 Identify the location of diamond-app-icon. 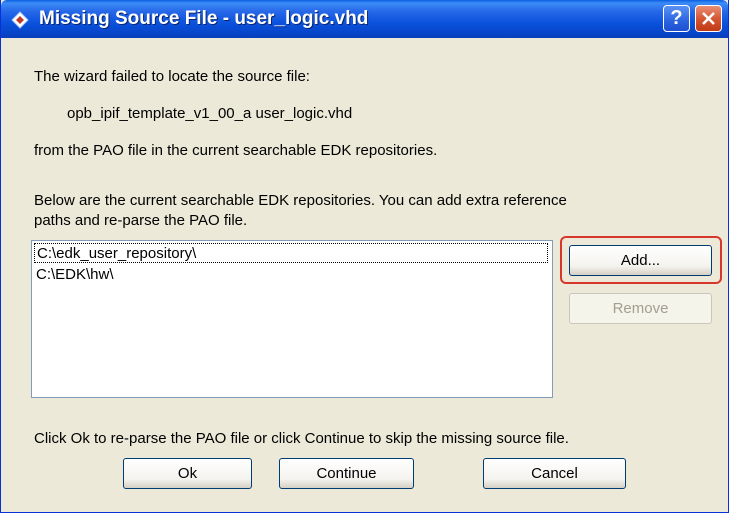
(20, 20).